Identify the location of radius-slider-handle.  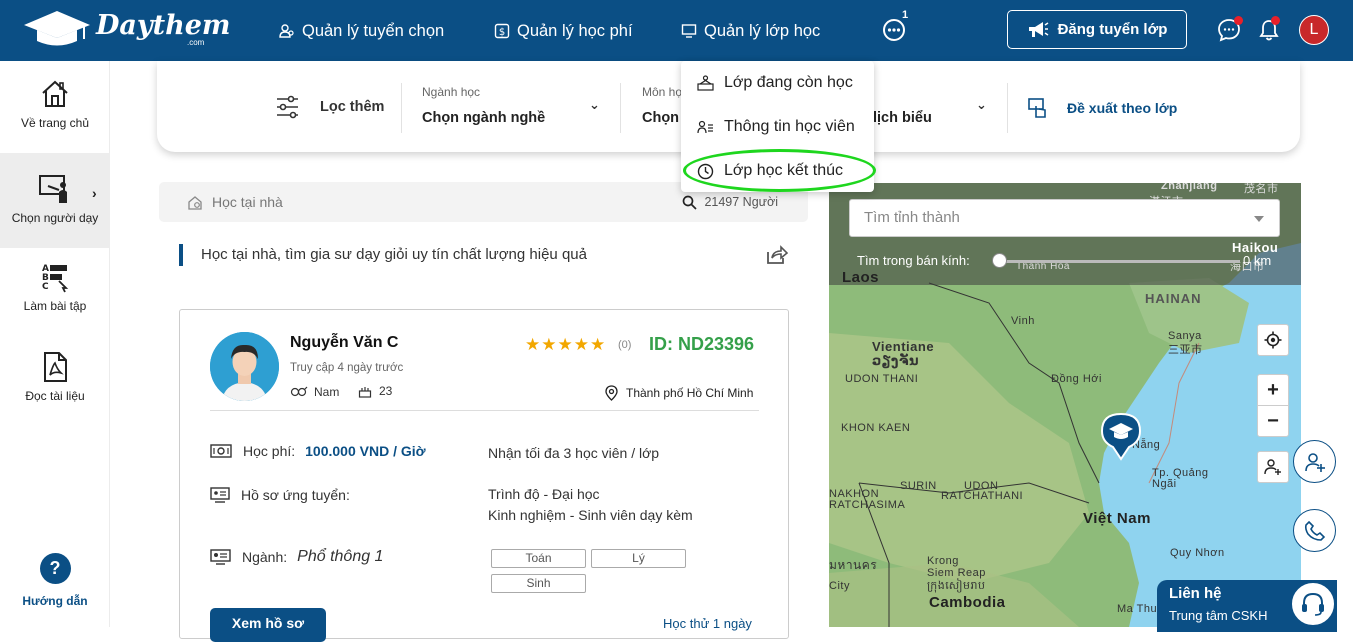
(999, 260).